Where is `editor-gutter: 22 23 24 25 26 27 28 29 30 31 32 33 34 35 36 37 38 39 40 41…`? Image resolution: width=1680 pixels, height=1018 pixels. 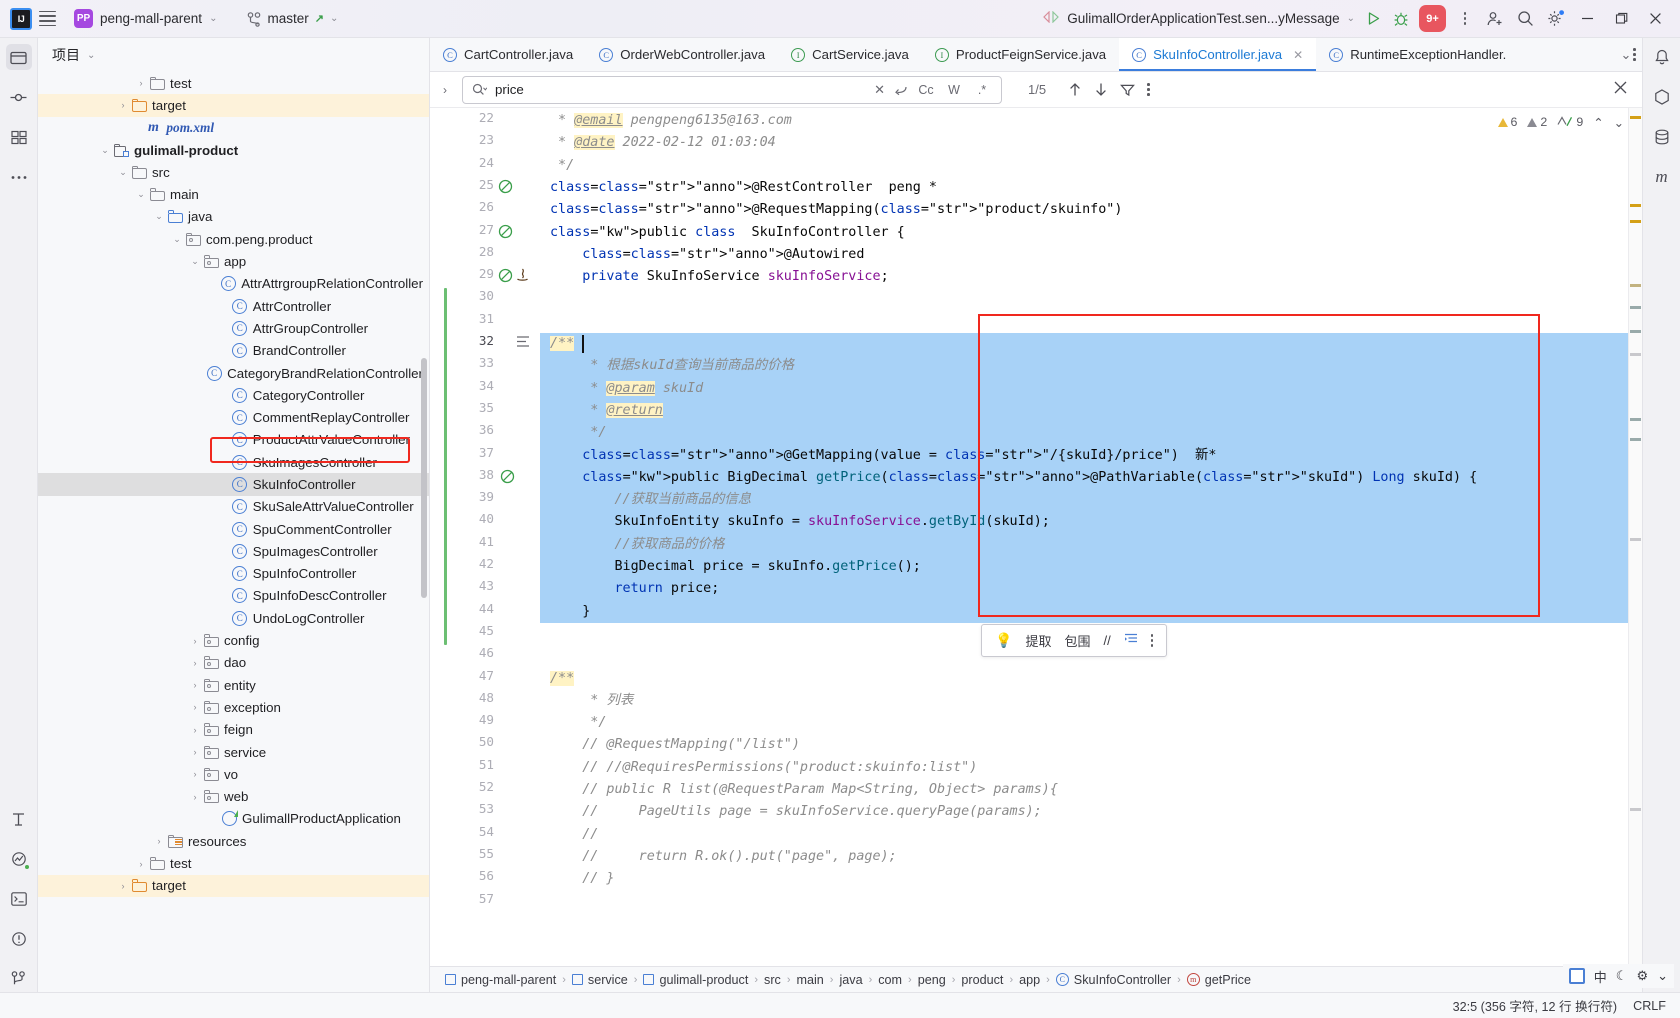 editor-gutter: 22 23 24 25 26 27 28 29 30 31 32 33 34 35 36 37 38 39 40 41… is located at coordinates (485, 537).